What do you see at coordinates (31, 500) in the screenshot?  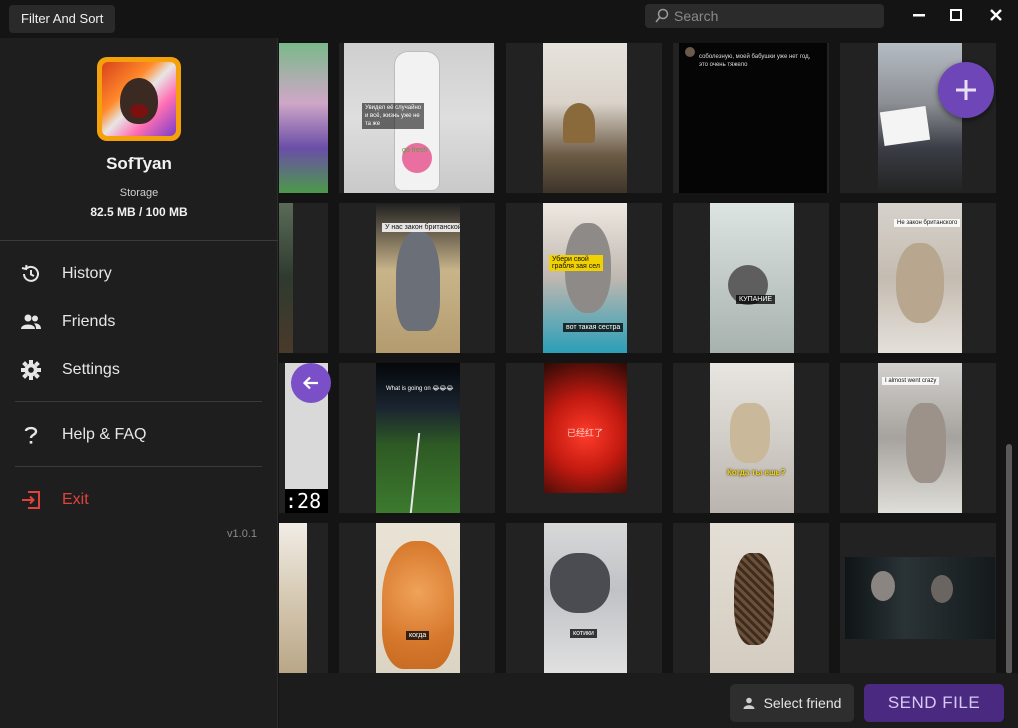 I see `exit-icon` at bounding box center [31, 500].